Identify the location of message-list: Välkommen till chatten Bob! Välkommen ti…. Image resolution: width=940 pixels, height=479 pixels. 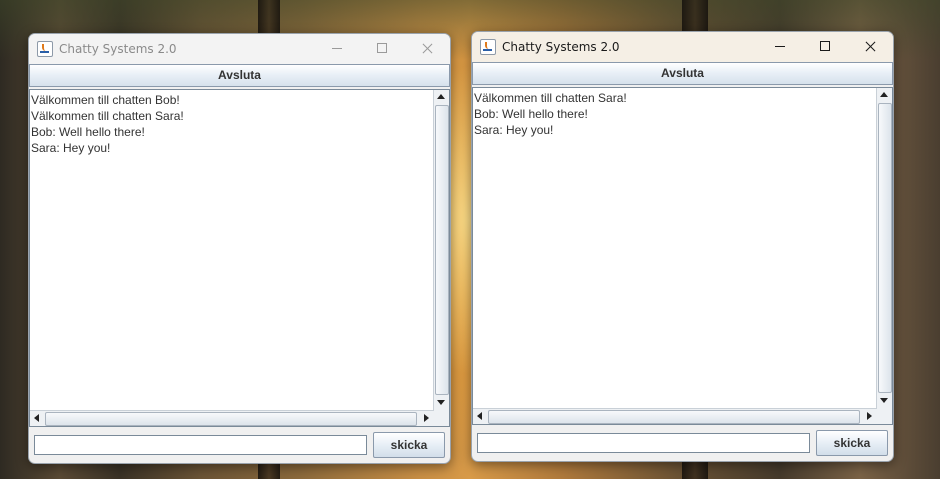
(232, 124).